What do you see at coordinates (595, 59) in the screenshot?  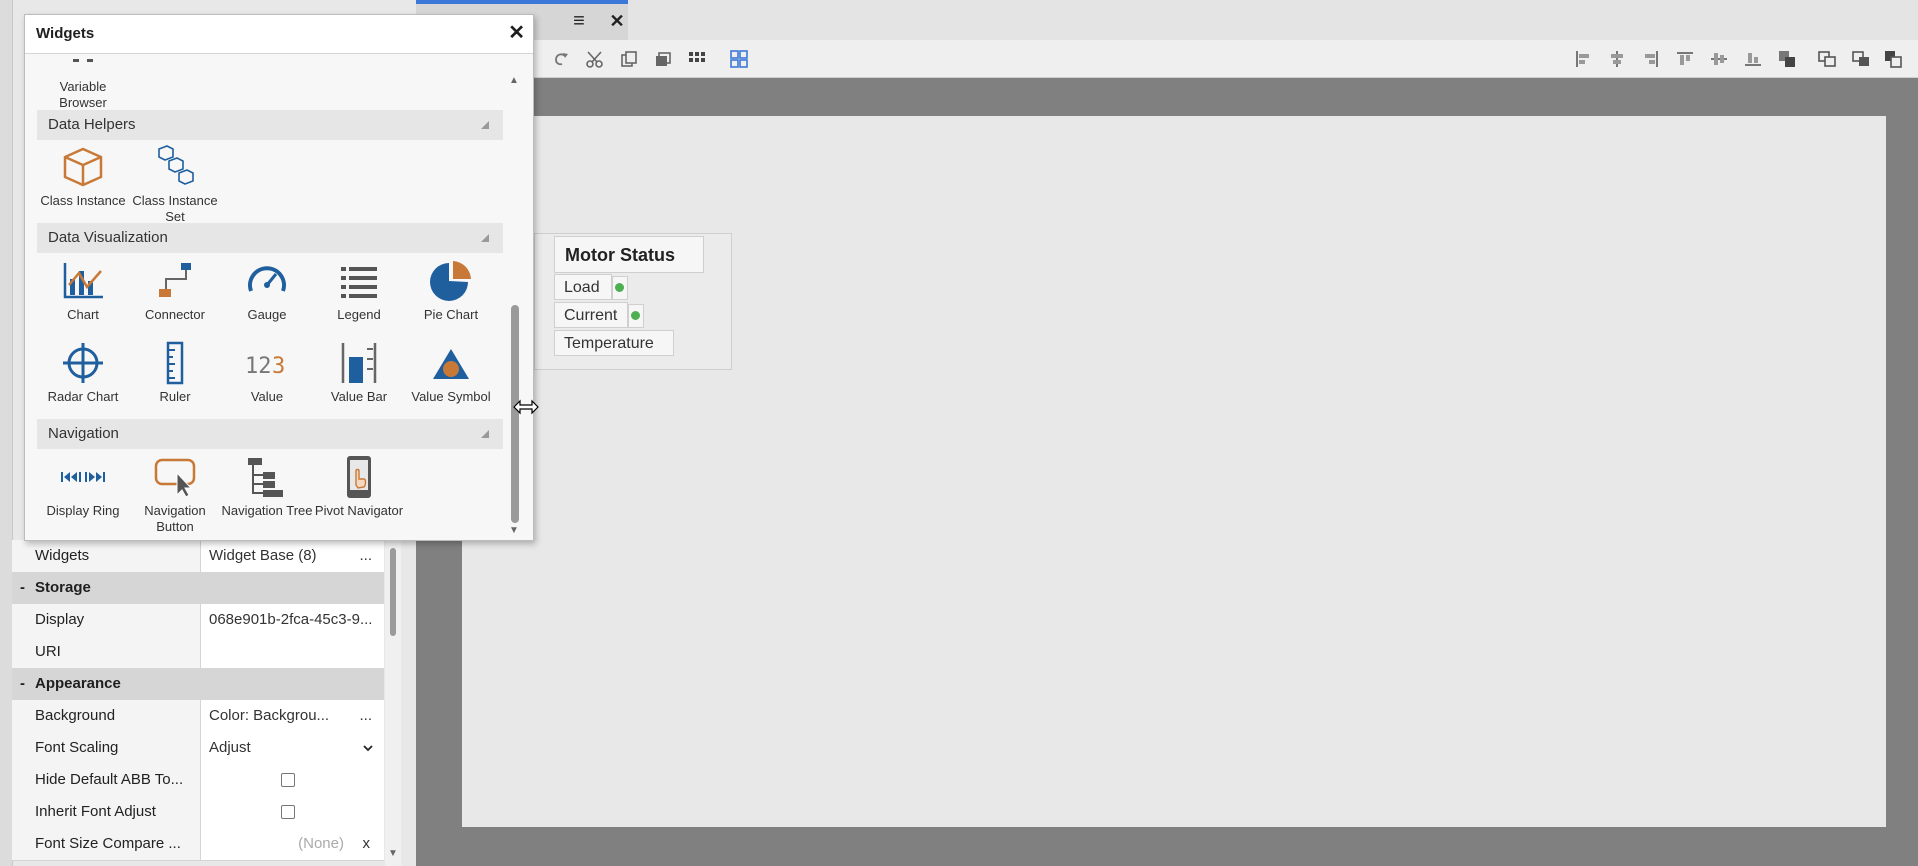 I see `cut-icon` at bounding box center [595, 59].